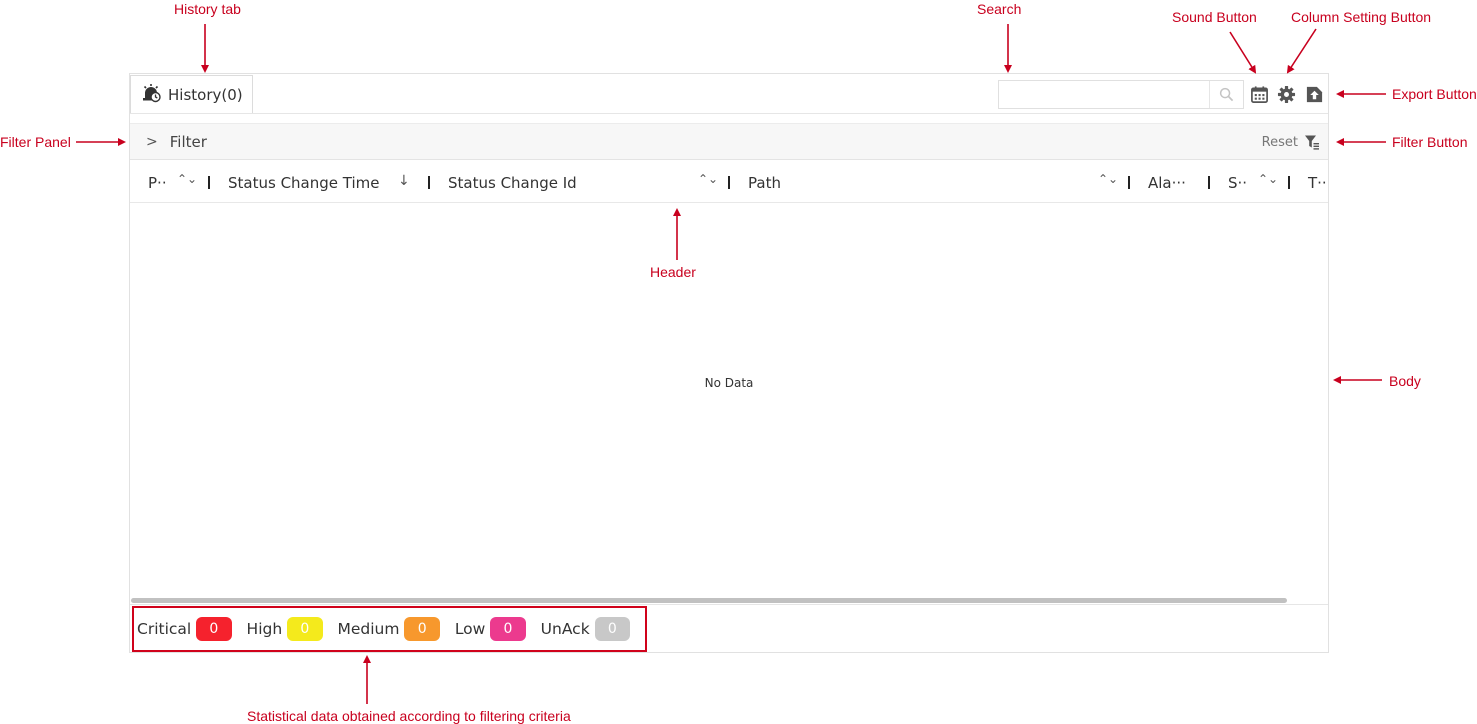 The width and height of the screenshot is (1477, 724). I want to click on annotation-export-button: Export Button, so click(1434, 94).